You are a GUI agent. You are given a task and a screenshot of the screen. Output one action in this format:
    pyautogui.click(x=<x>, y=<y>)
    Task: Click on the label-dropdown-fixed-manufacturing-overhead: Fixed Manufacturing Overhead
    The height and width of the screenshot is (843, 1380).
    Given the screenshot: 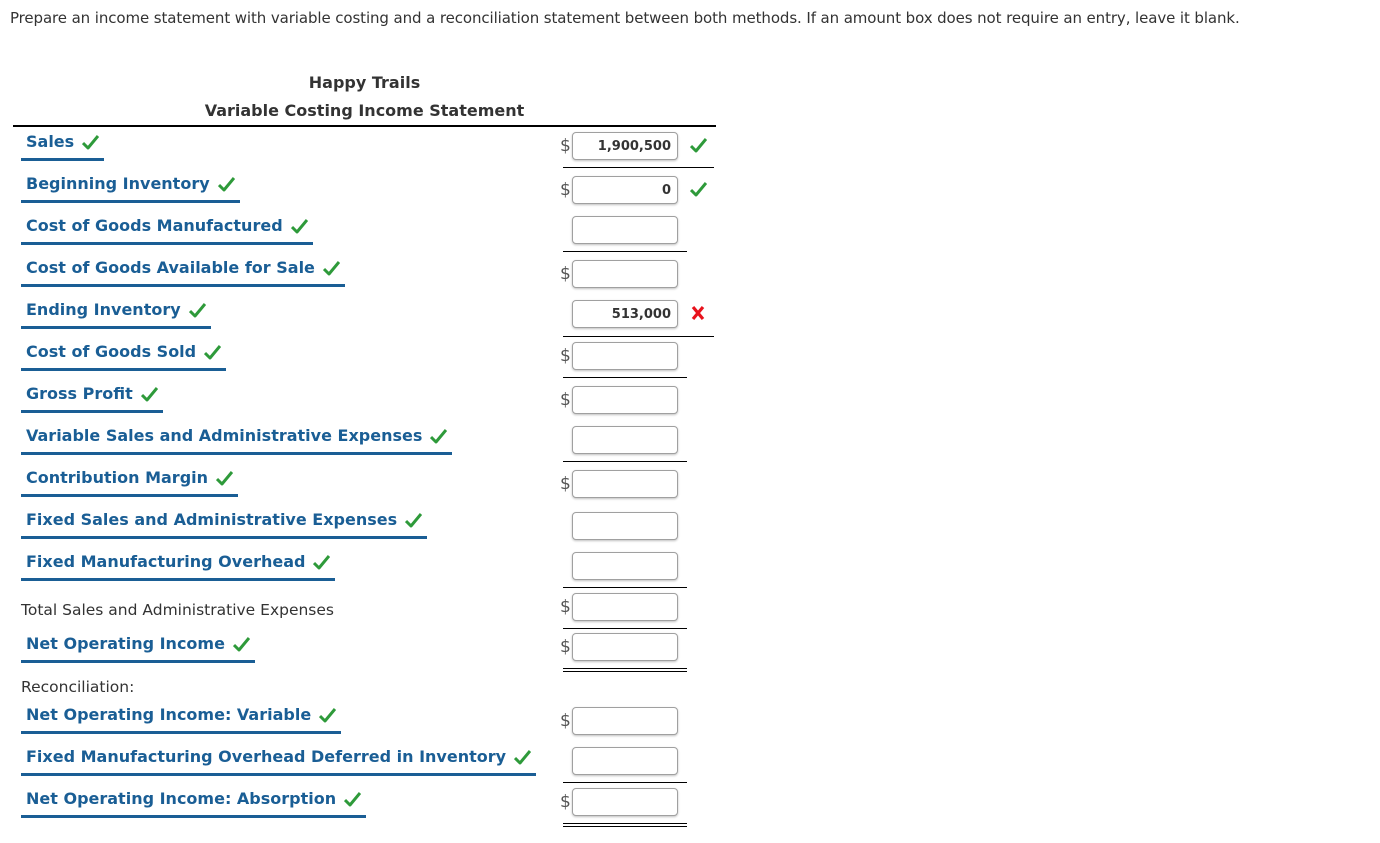 What is the action you would take?
    pyautogui.click(x=178, y=566)
    